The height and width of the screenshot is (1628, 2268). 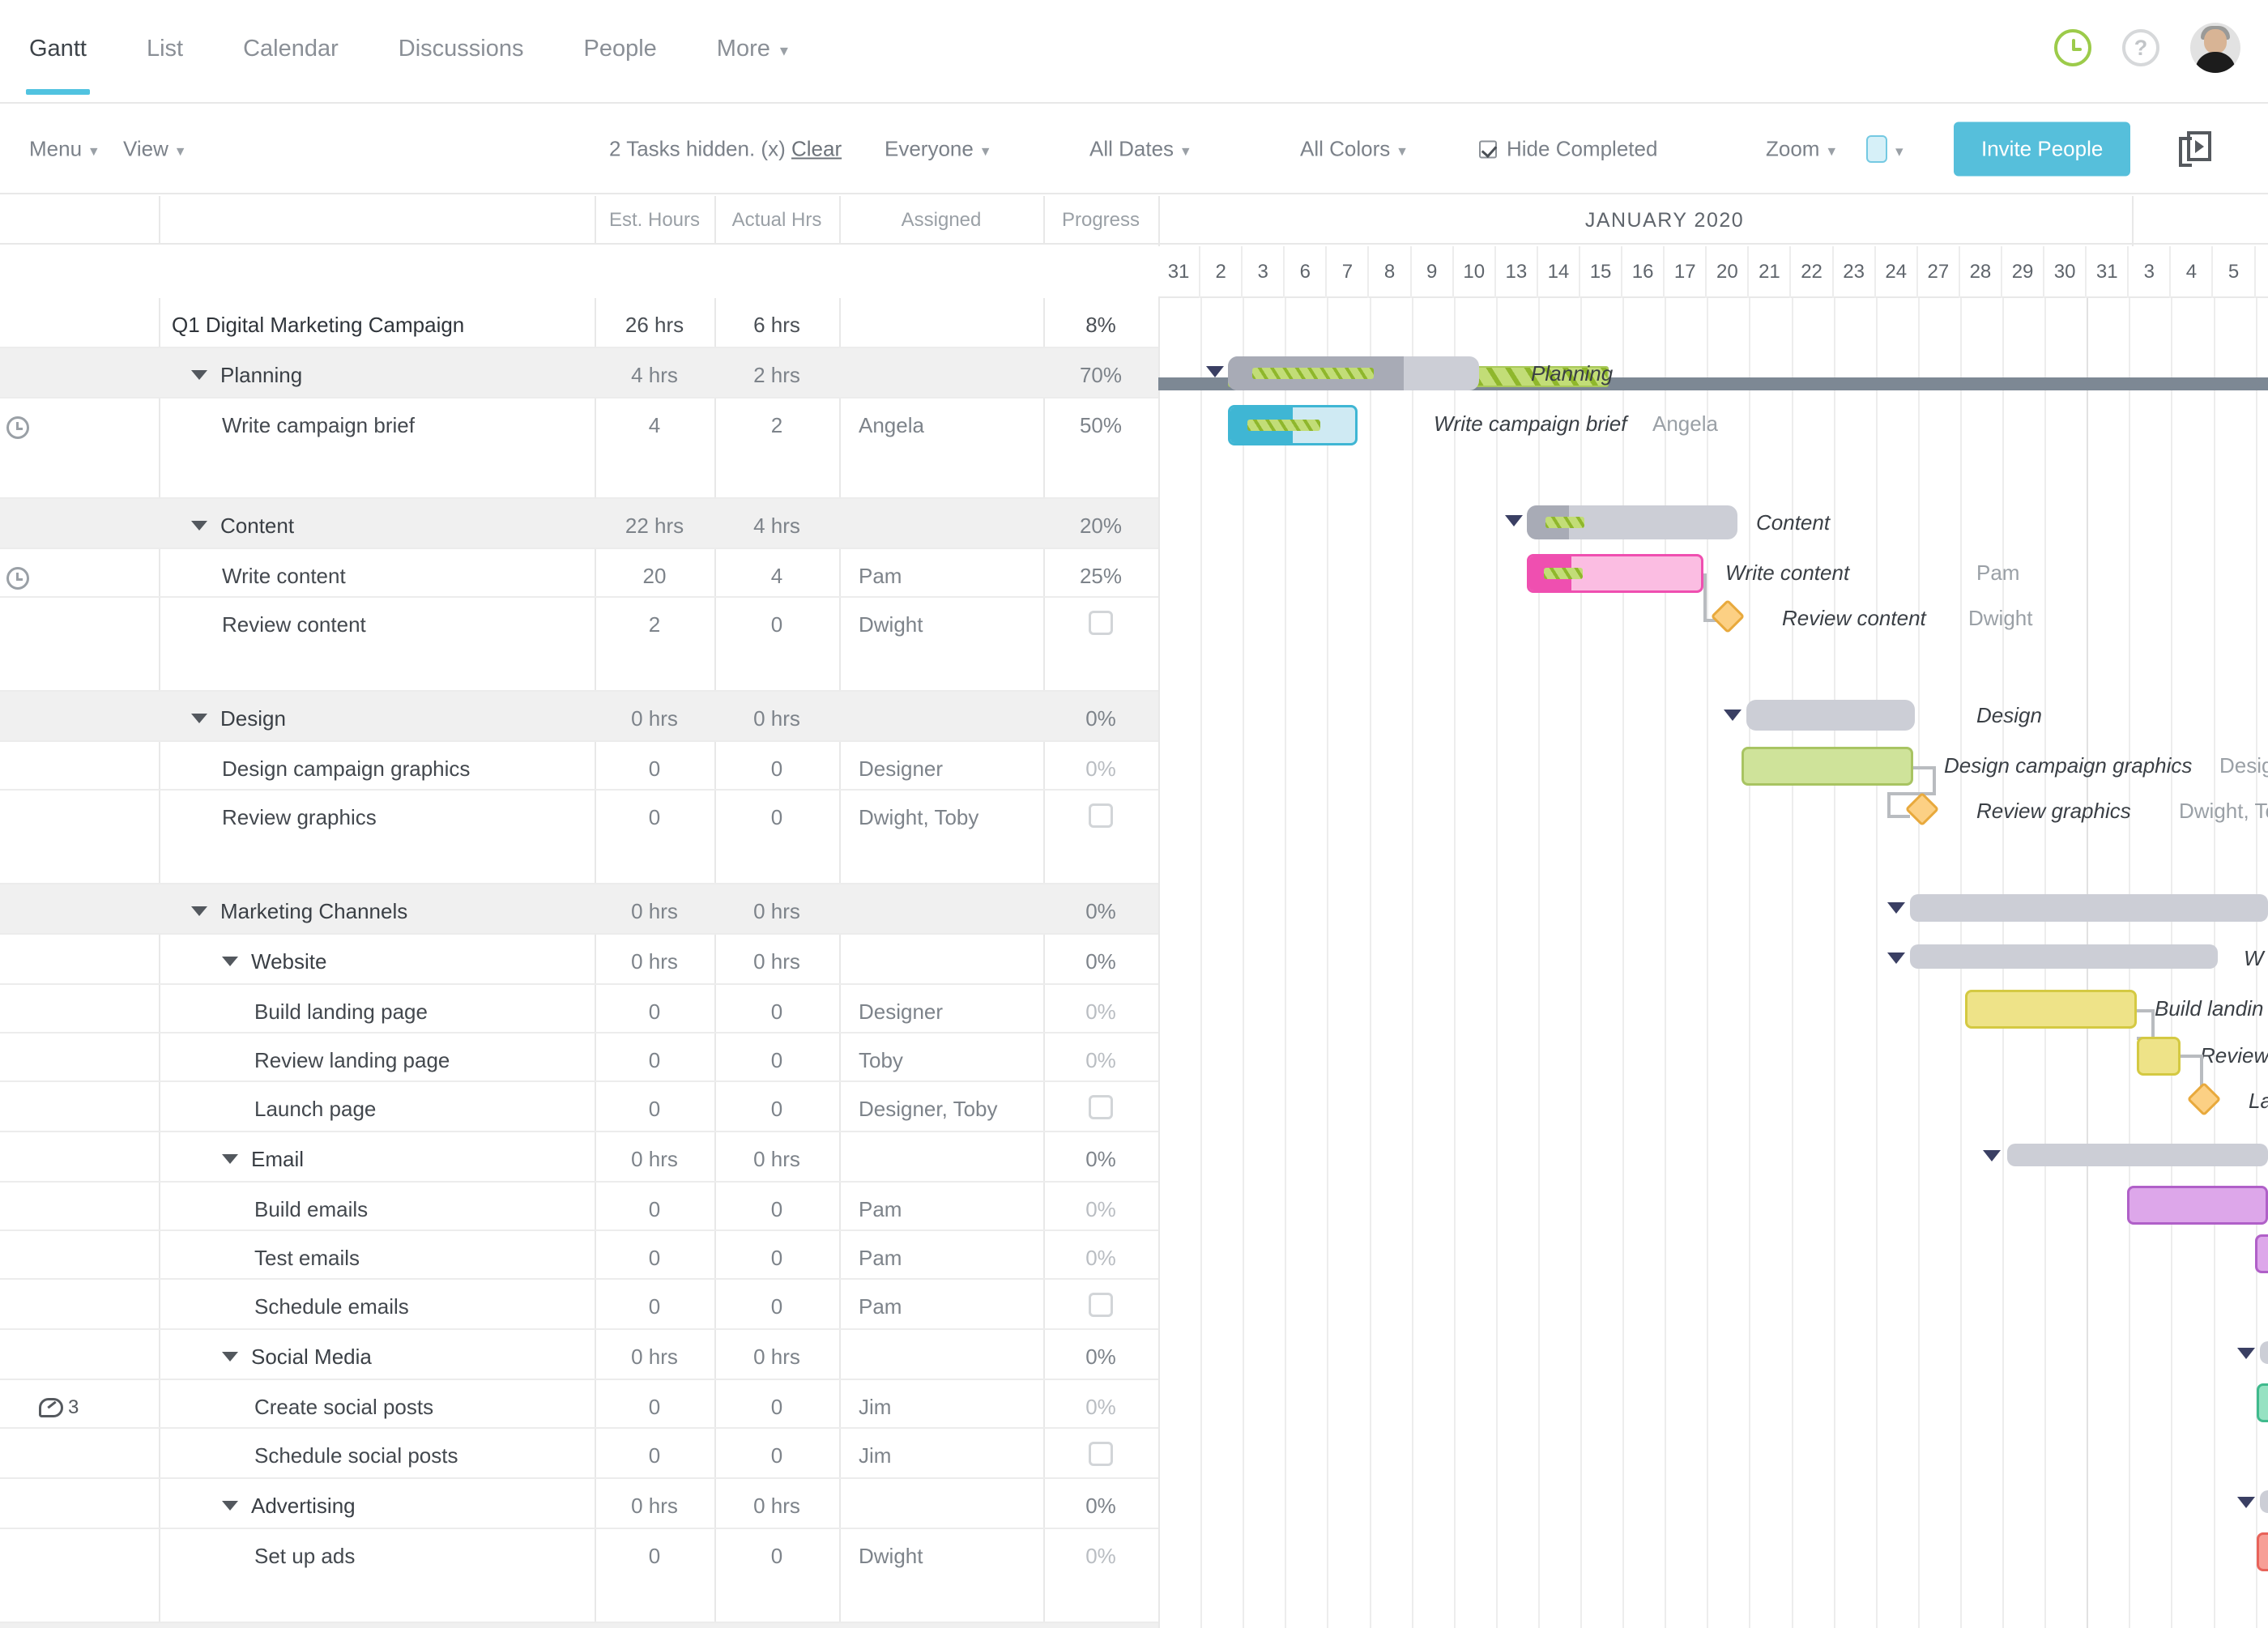 What do you see at coordinates (1568, 149) in the screenshot?
I see `hide-completed-toggle: Hide Completed` at bounding box center [1568, 149].